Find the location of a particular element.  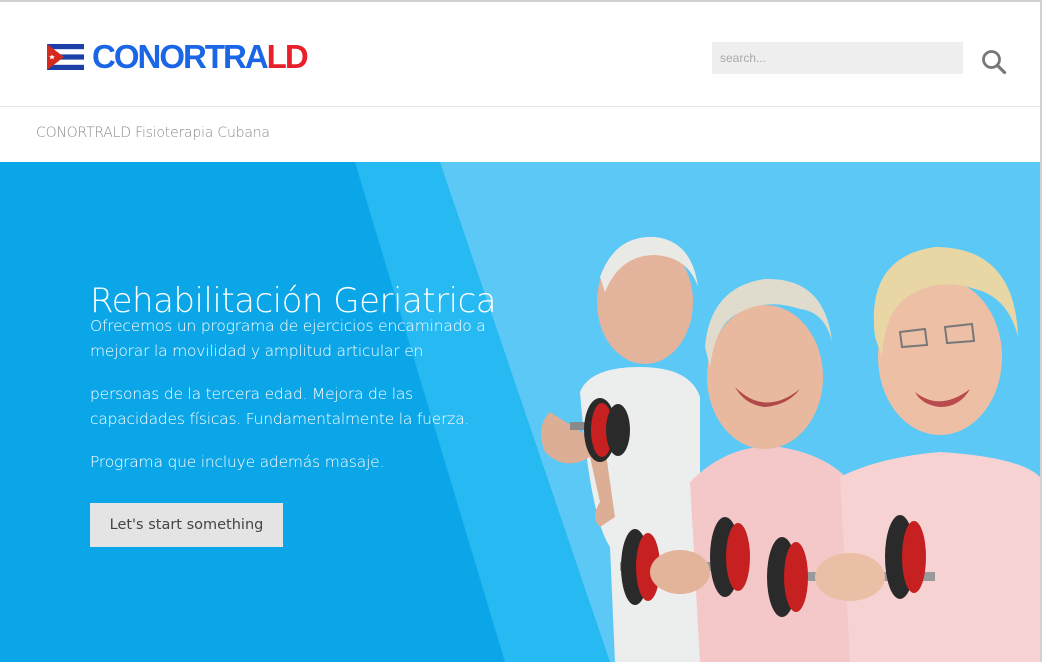

cuban-flag-icon is located at coordinates (65, 57).